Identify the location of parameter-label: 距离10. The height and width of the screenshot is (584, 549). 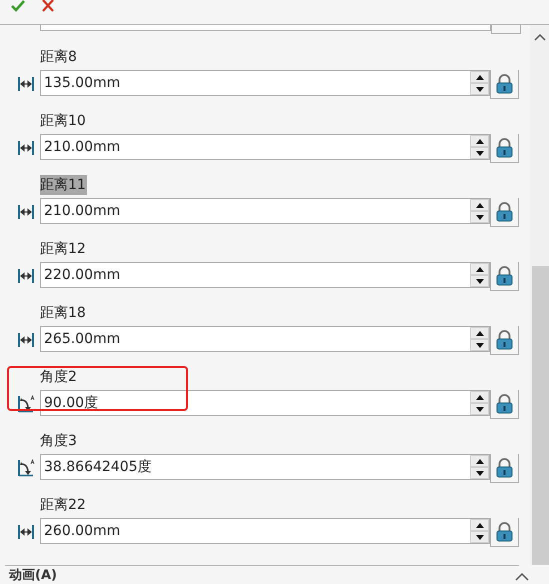
(63, 121).